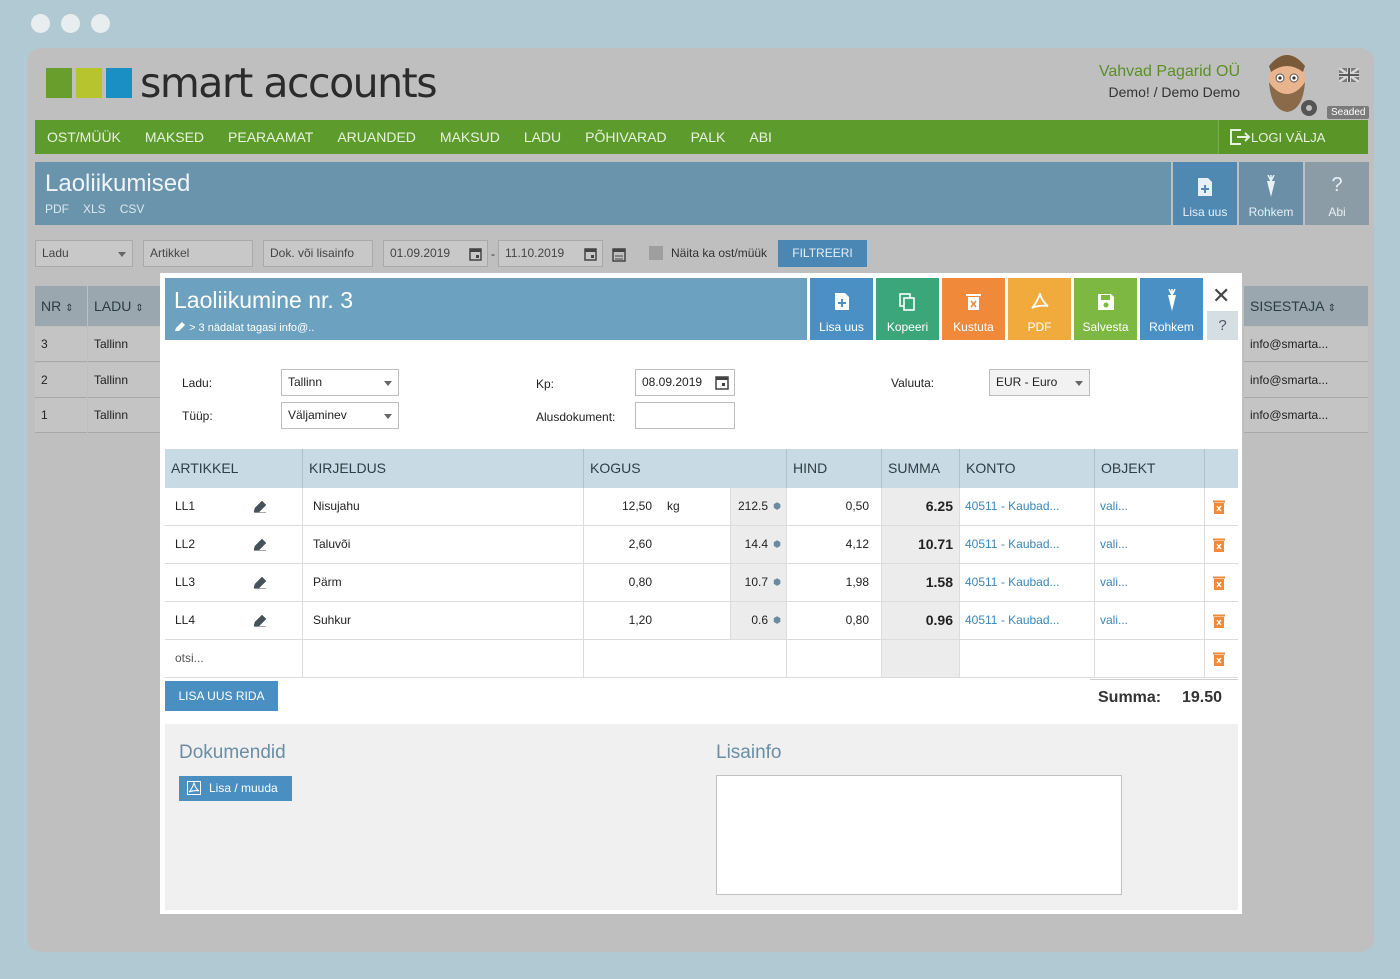  I want to click on app-logo: smart accounts, so click(242, 83).